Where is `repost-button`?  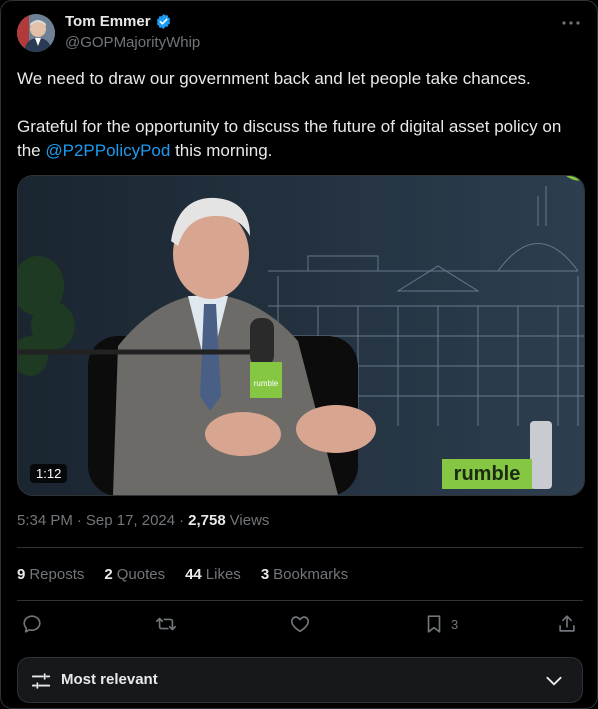
repost-button is located at coordinates (166, 624).